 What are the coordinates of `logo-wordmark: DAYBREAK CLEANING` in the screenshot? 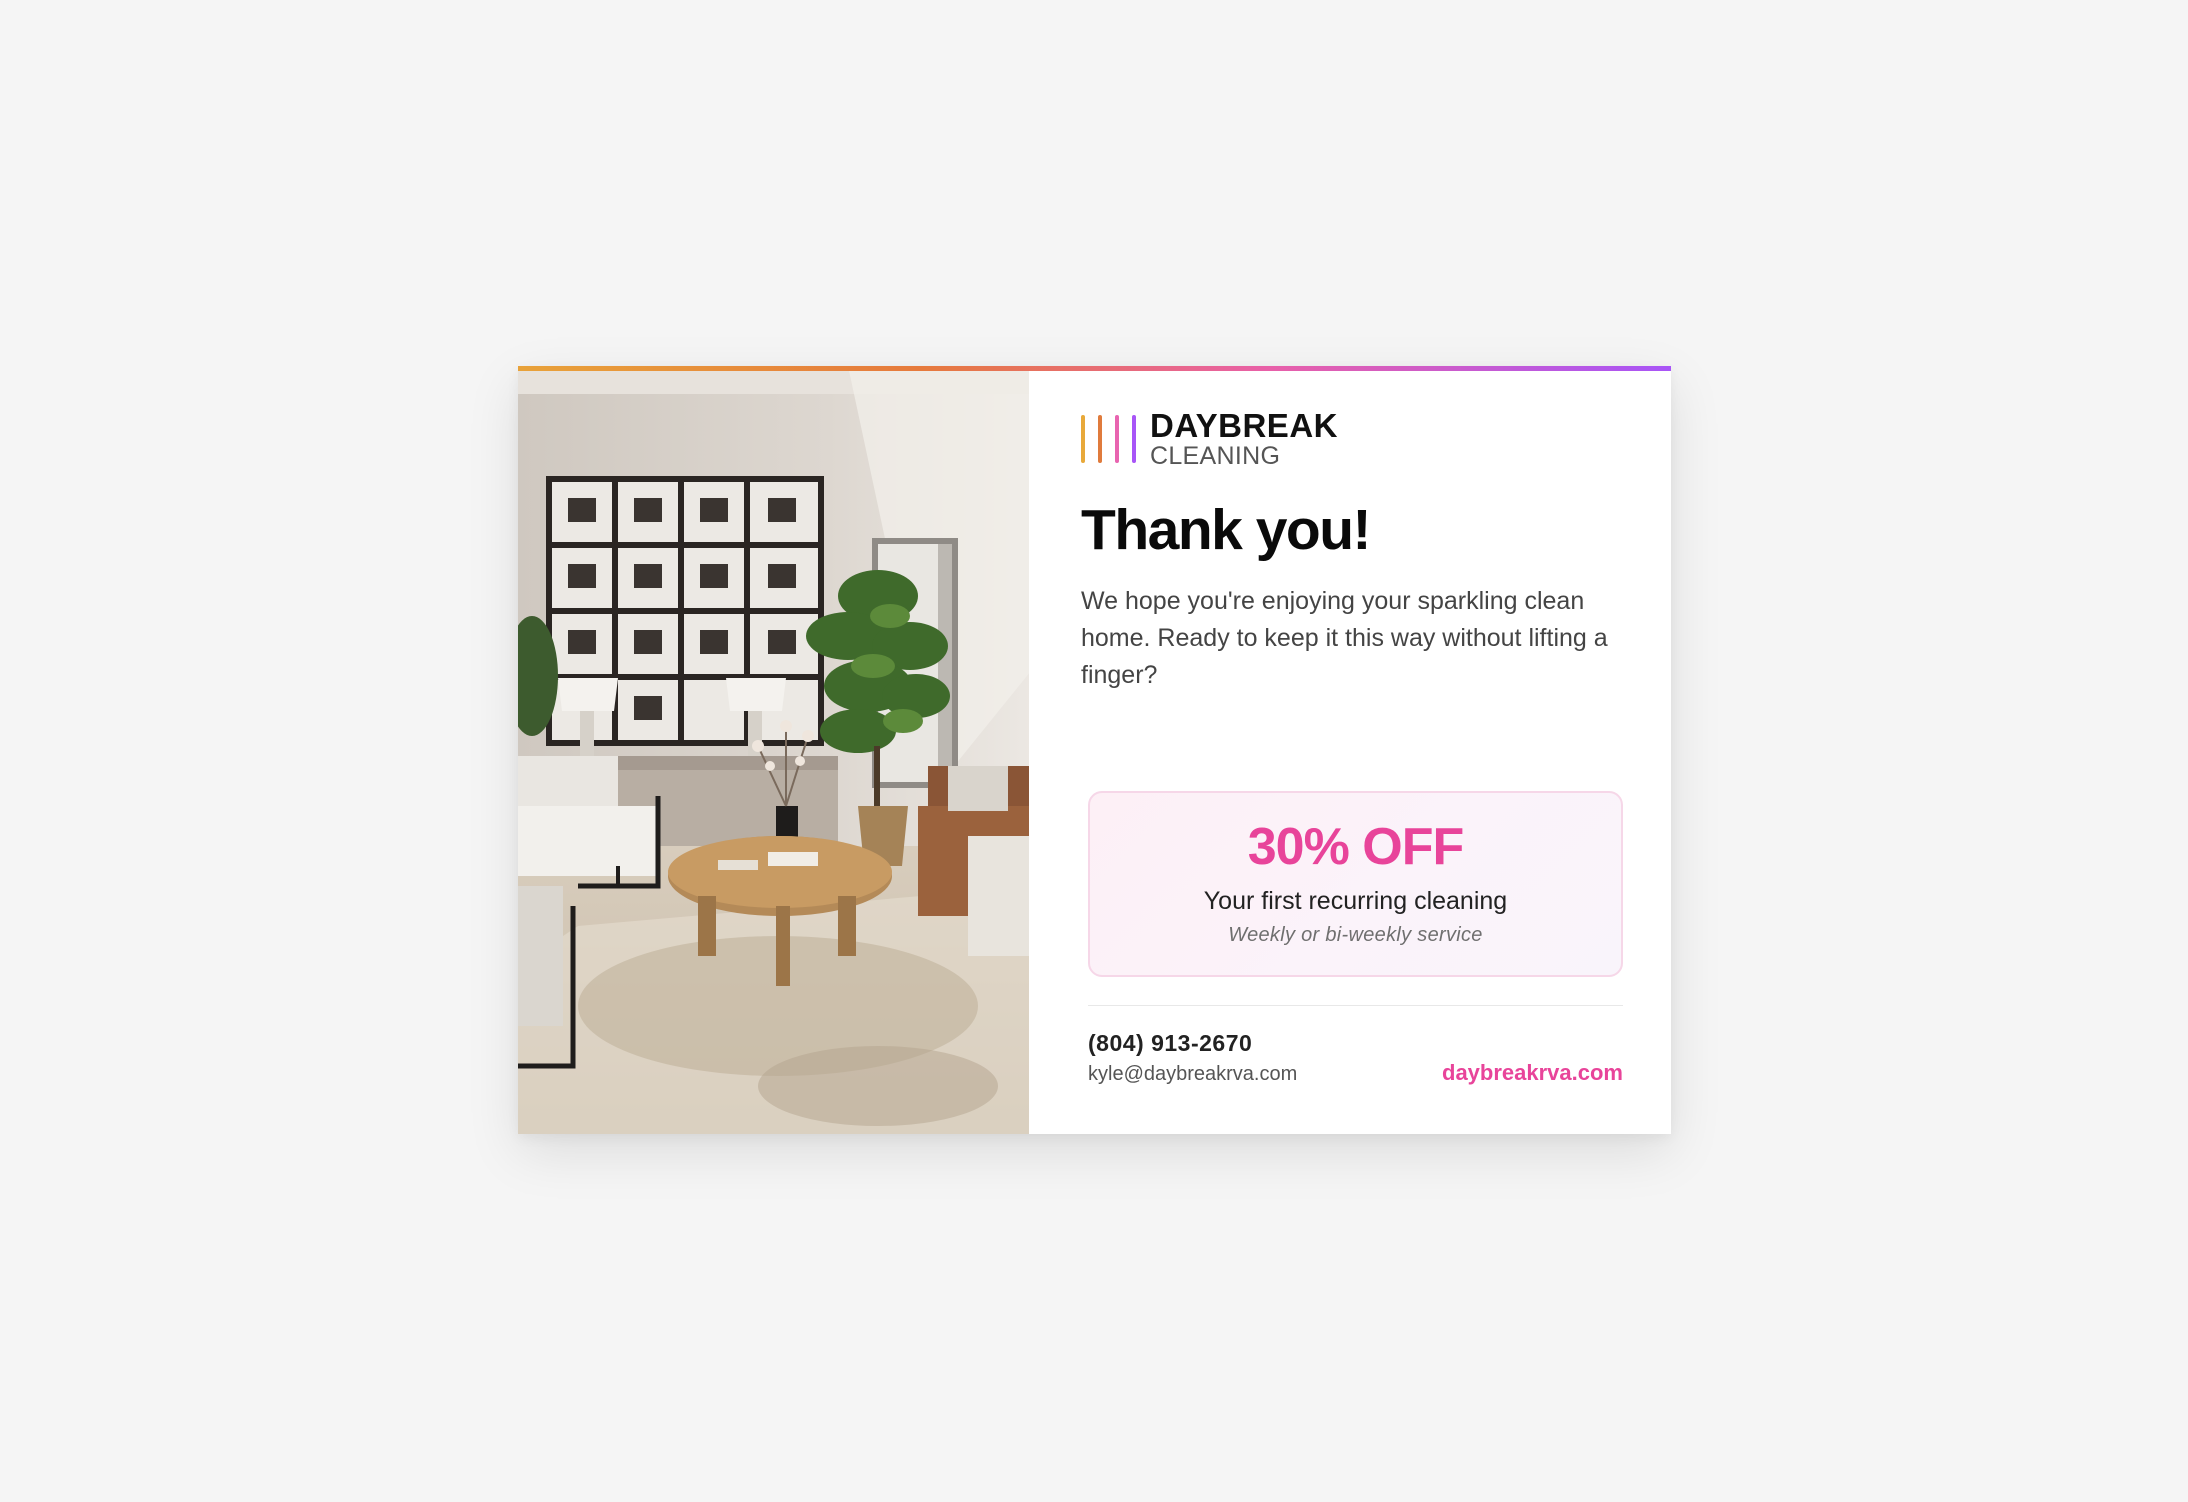 It's located at (1244, 439).